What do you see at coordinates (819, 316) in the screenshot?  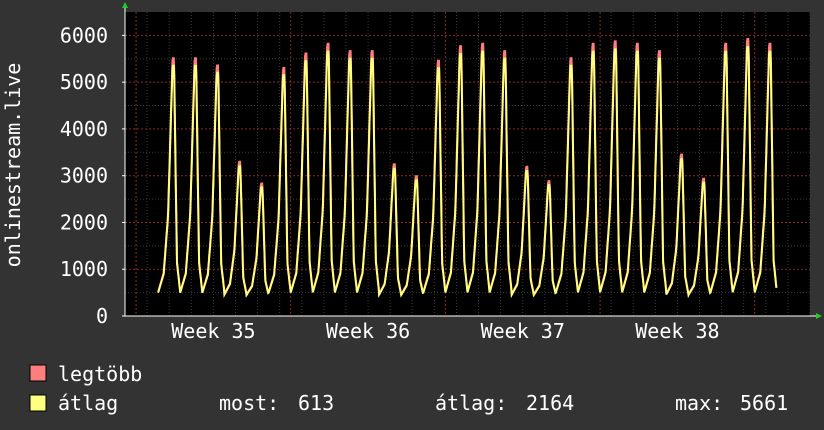 I see `x-axis-arrow` at bounding box center [819, 316].